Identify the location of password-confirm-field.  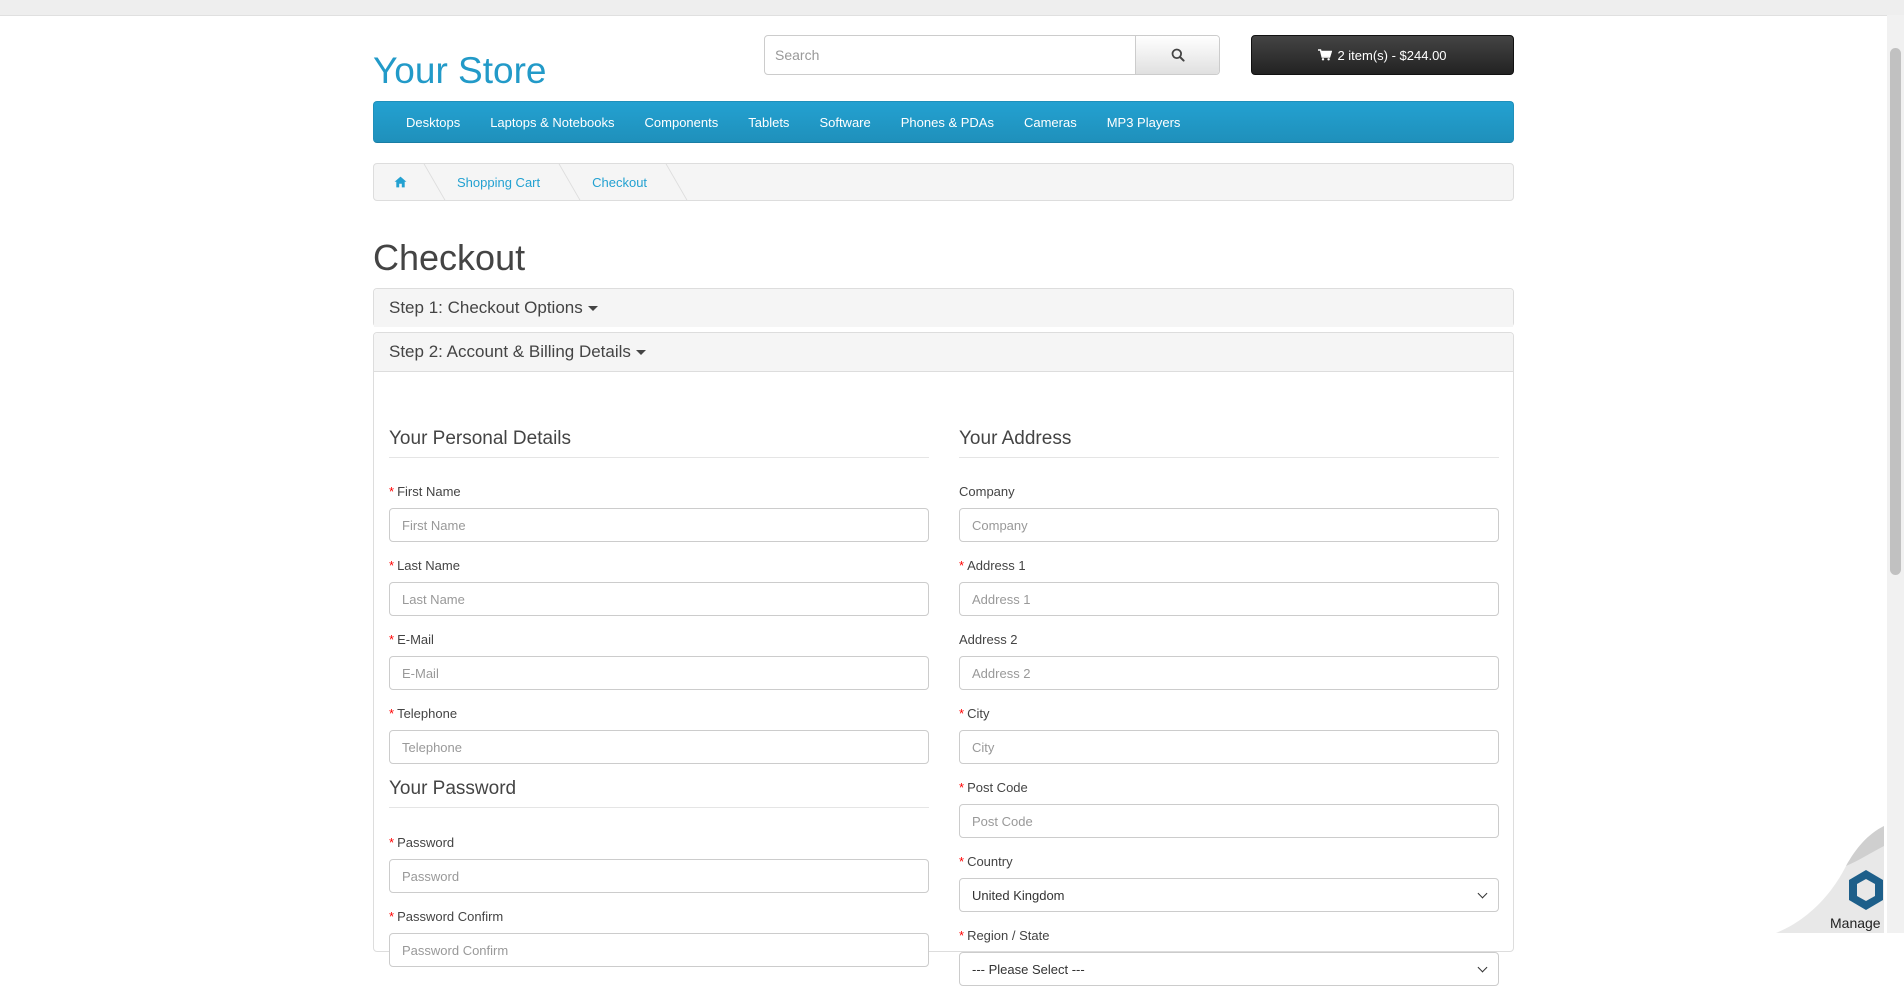
(659, 950).